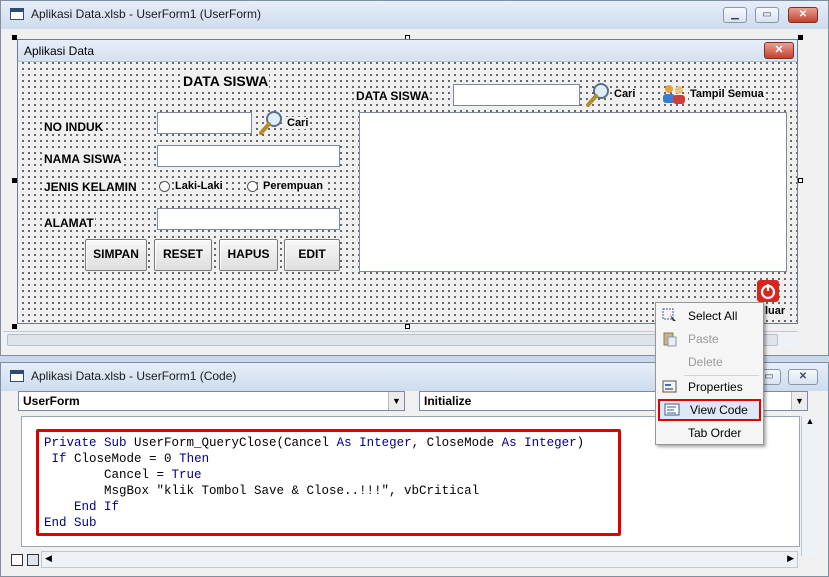 The image size is (829, 577). I want to click on menu-item-label: Paste, so click(703, 339).